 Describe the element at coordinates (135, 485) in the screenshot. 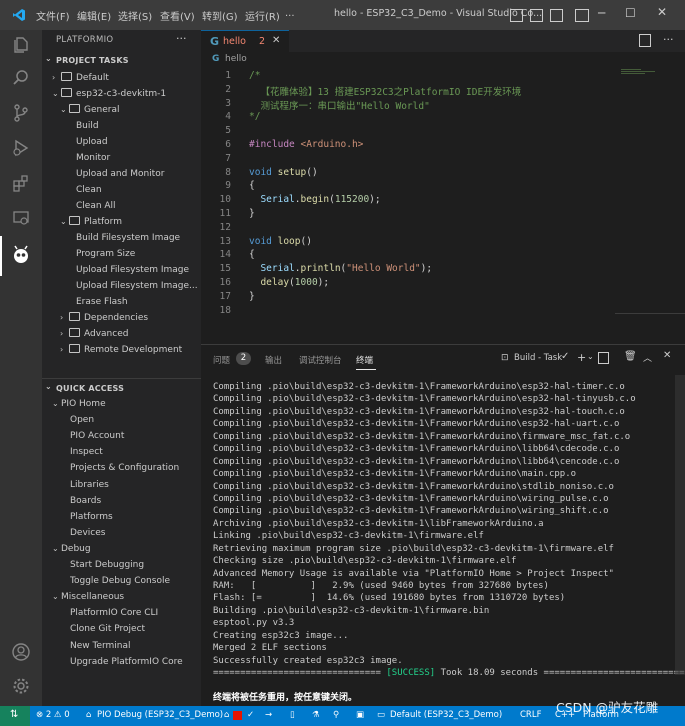

I see `quick-access-item-libraries: Libraries` at that location.